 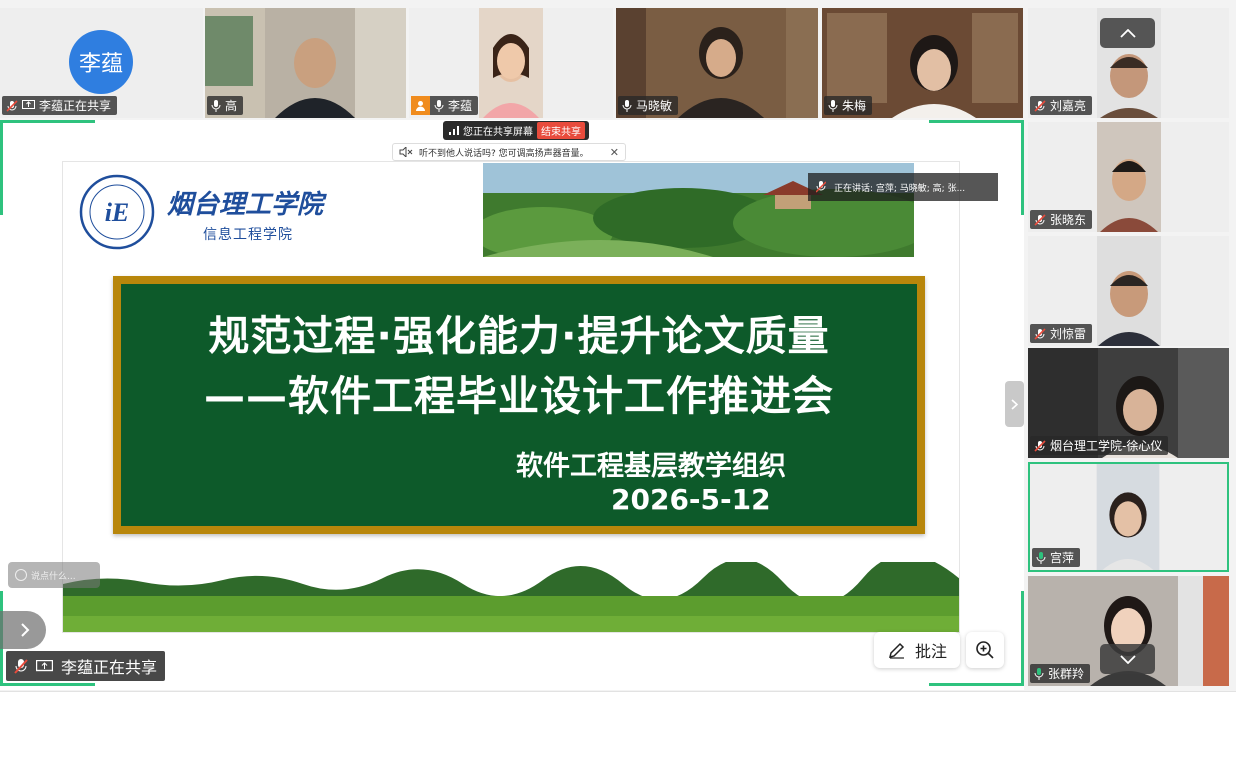 I want to click on slide-title-line1: 规范过程·强化能力·提升论文质量, so click(x=519, y=336).